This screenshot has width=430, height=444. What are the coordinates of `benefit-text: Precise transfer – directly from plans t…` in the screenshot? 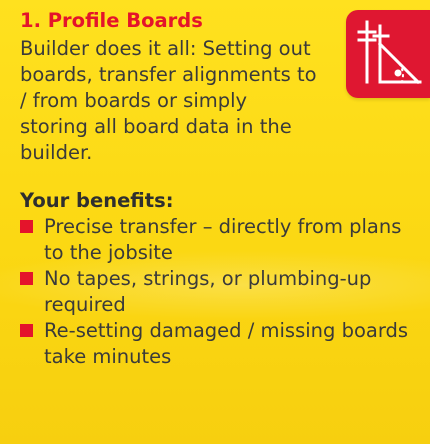 It's located at (223, 239).